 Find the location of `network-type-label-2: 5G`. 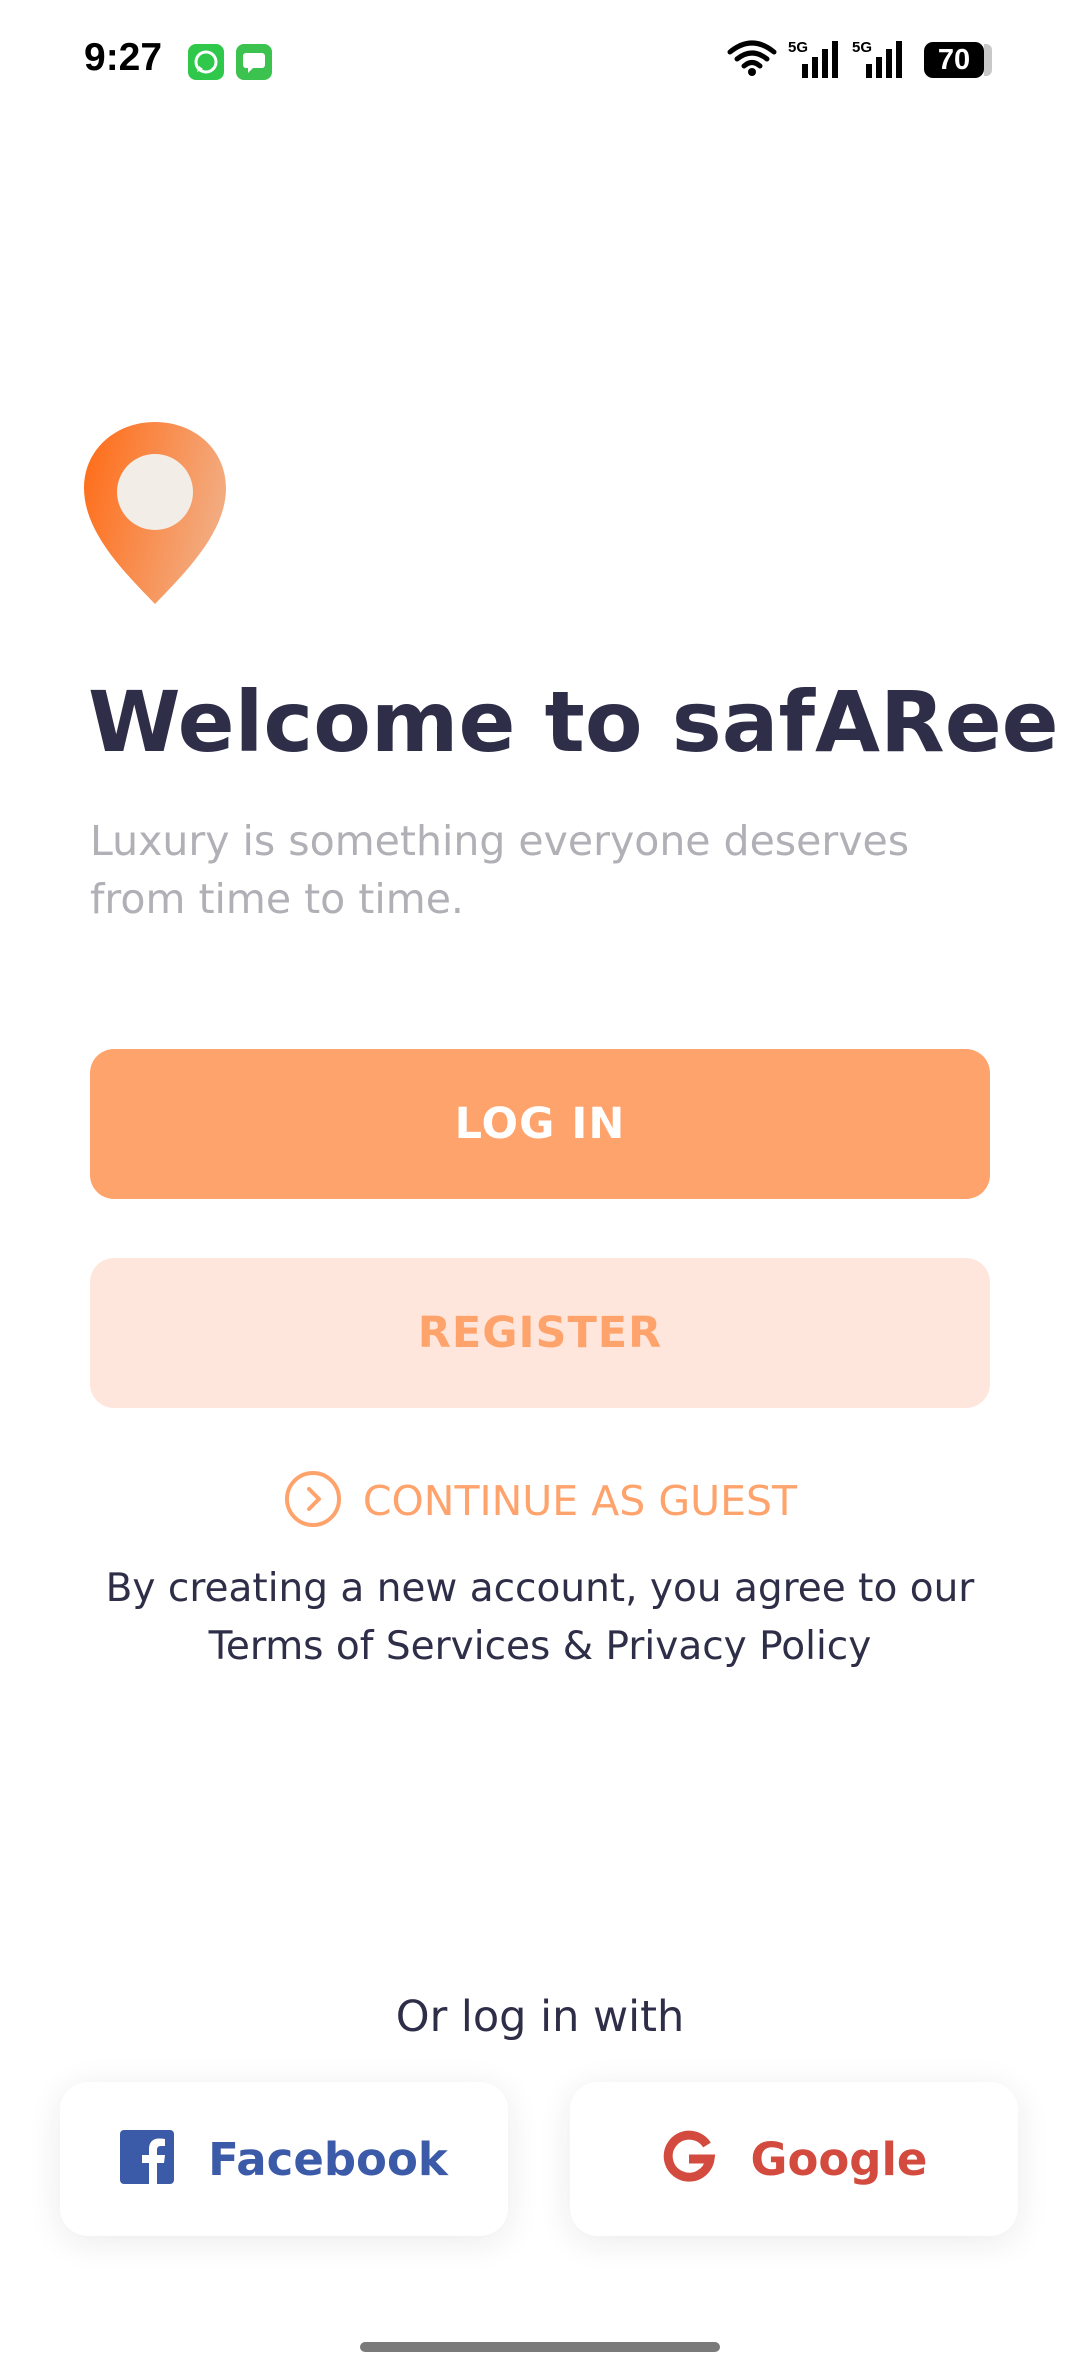

network-type-label-2: 5G is located at coordinates (862, 47).